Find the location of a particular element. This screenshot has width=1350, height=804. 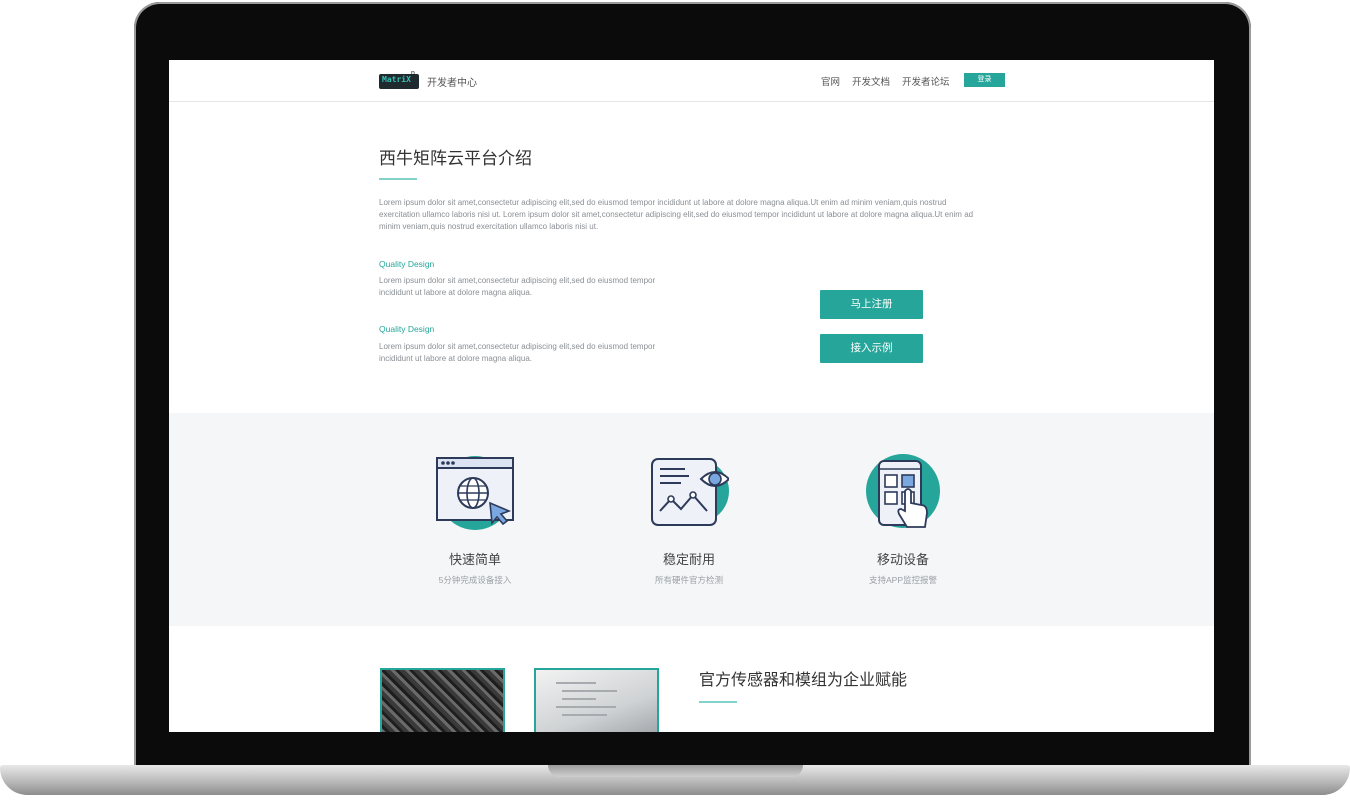

page-title: 西牛矩阵云平台介绍 is located at coordinates (455, 158).